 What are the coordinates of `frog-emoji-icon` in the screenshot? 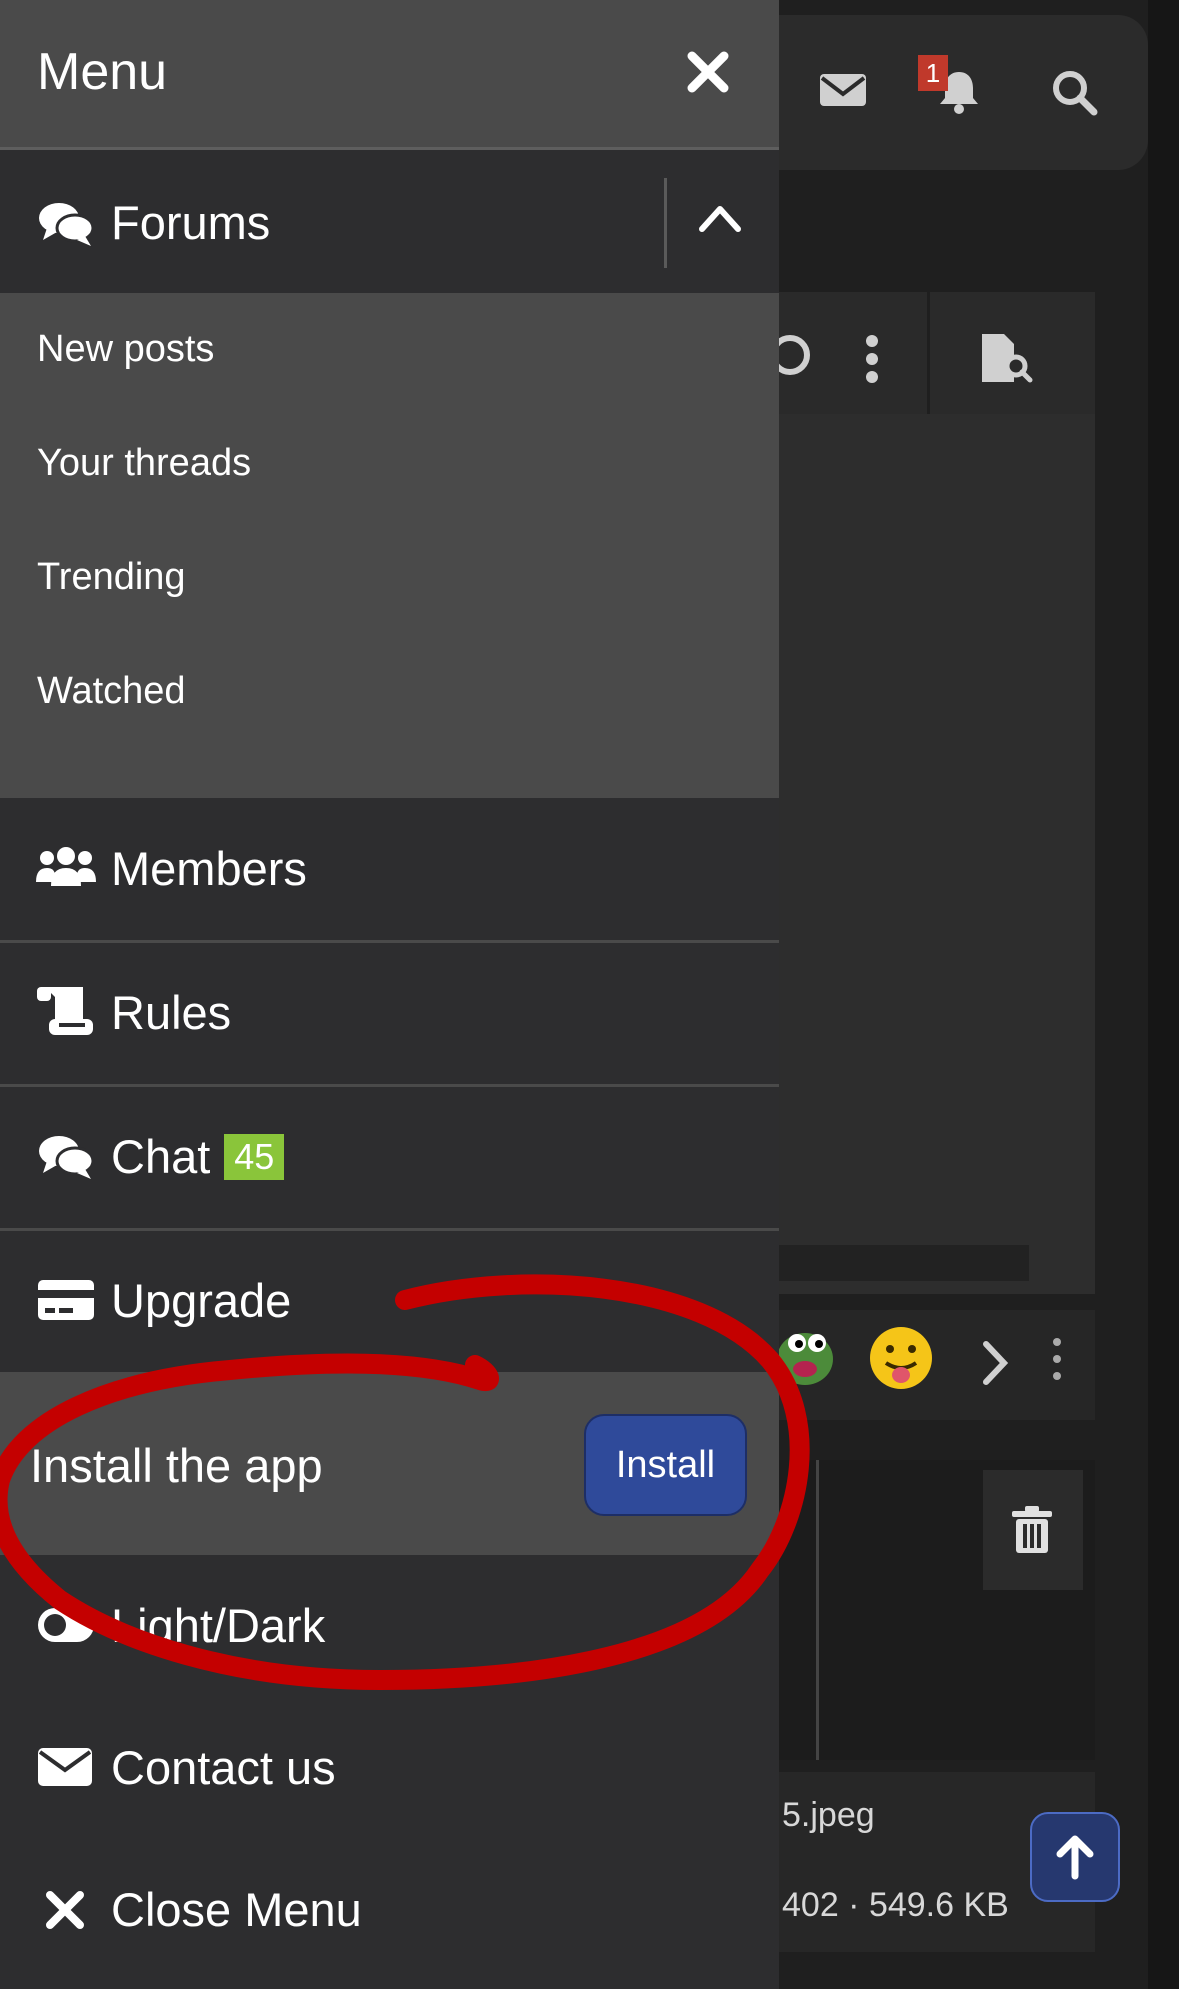 It's located at (805, 1356).